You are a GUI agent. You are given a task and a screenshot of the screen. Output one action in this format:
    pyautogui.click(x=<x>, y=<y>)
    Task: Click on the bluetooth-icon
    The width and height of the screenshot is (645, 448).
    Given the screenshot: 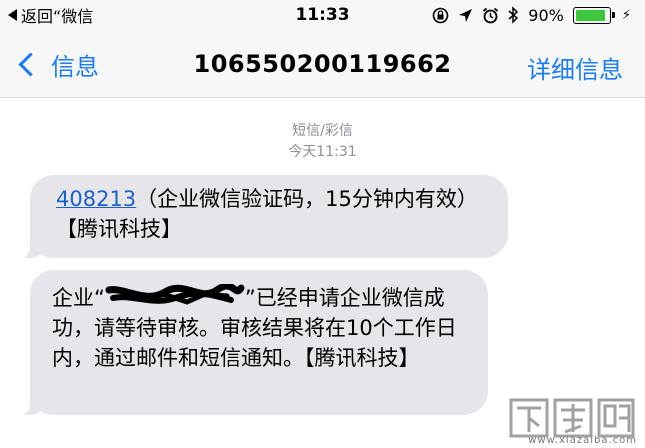 What is the action you would take?
    pyautogui.click(x=513, y=15)
    